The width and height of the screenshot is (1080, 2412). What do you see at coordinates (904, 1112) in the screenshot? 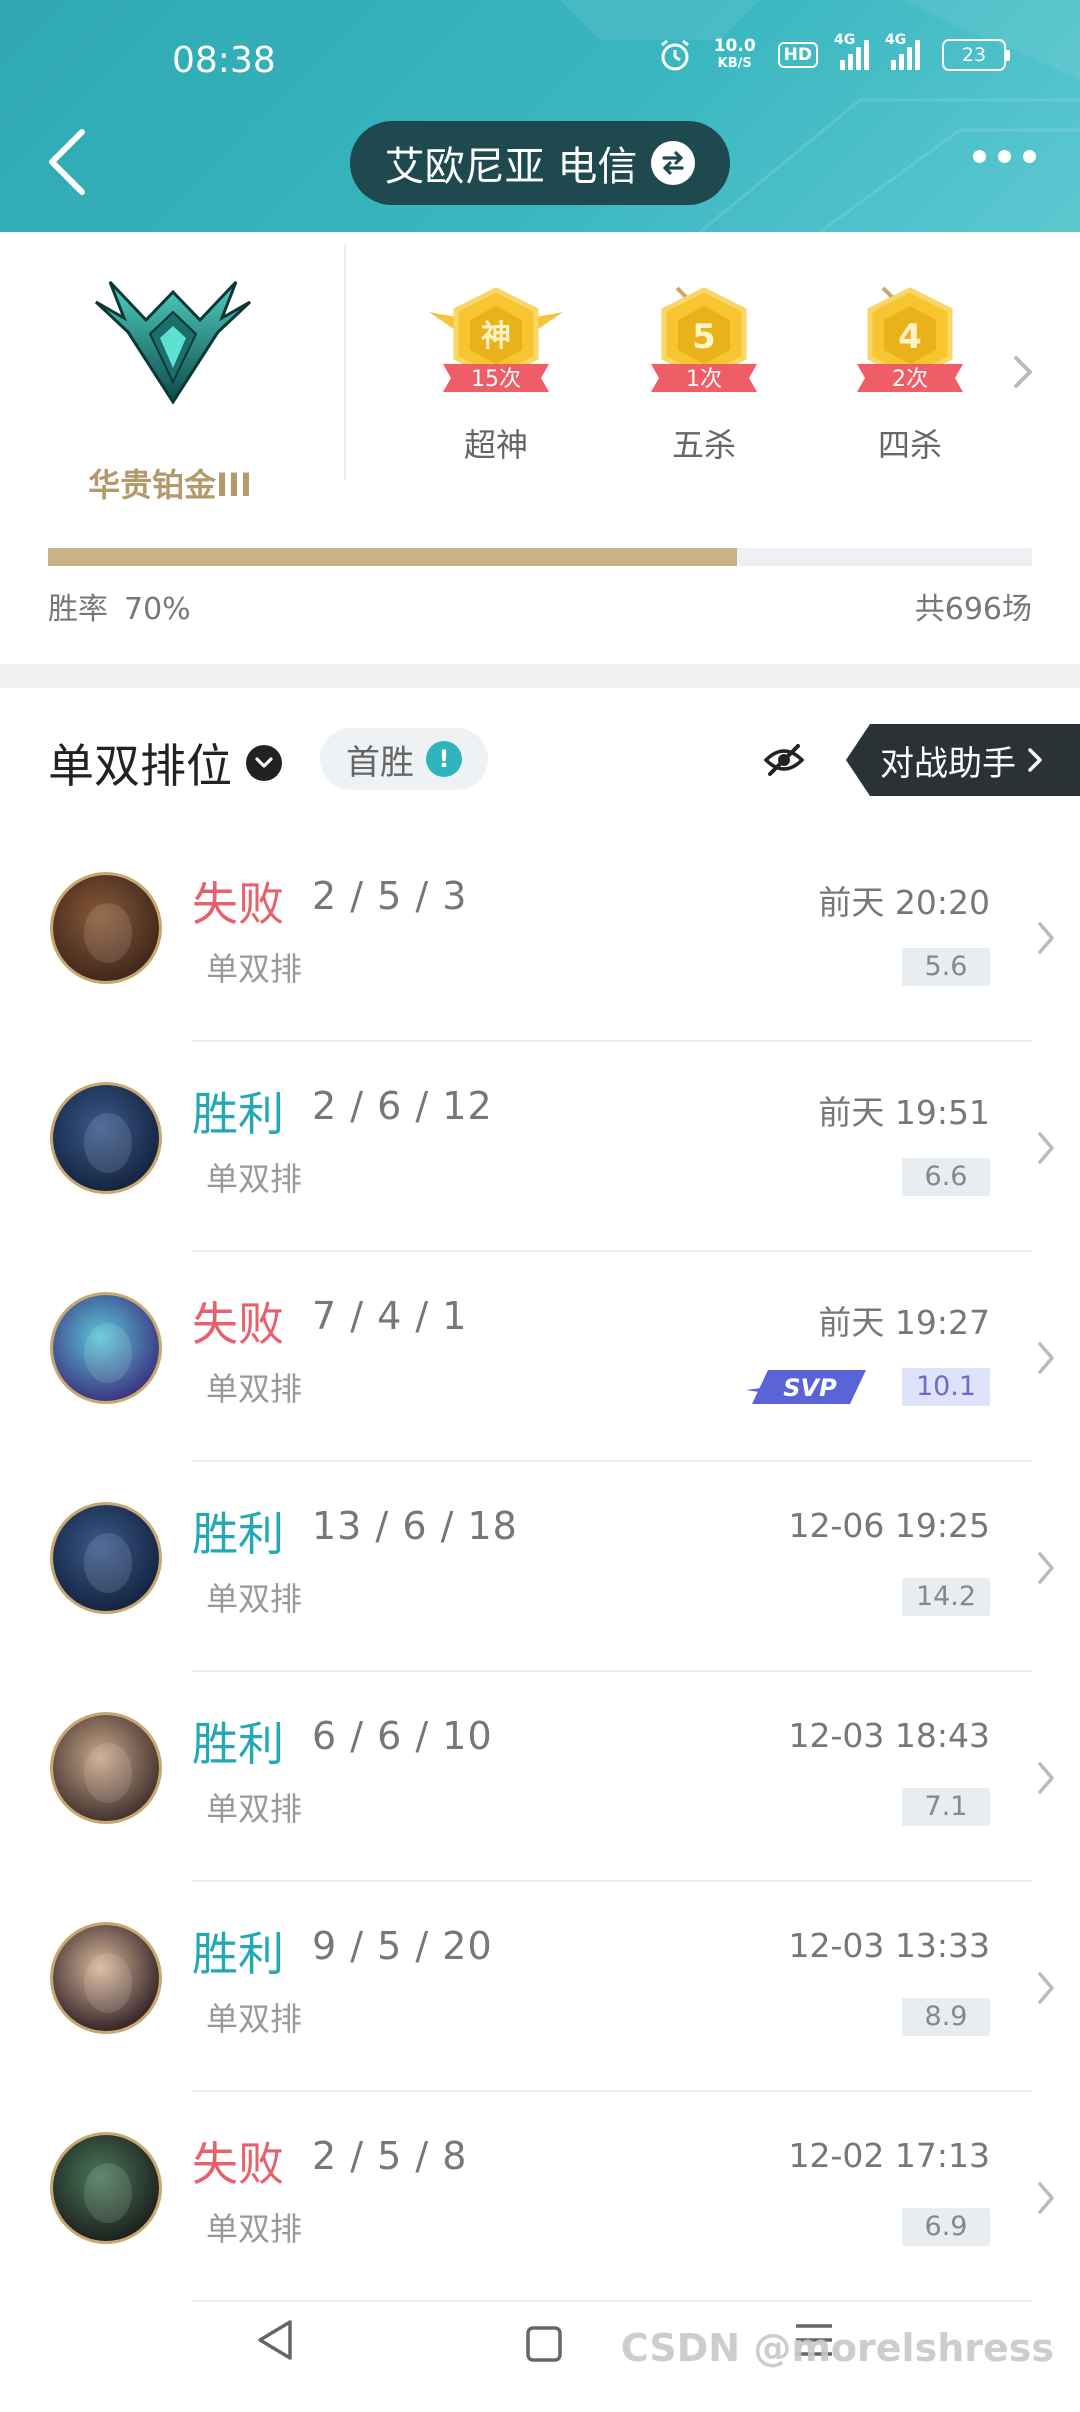
I see `match-time: 前天 19:51` at bounding box center [904, 1112].